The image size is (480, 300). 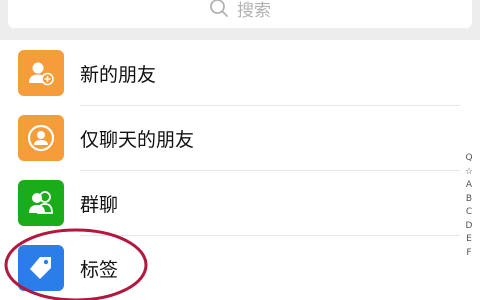 What do you see at coordinates (41, 203) in the screenshot?
I see `group-chat-icon` at bounding box center [41, 203].